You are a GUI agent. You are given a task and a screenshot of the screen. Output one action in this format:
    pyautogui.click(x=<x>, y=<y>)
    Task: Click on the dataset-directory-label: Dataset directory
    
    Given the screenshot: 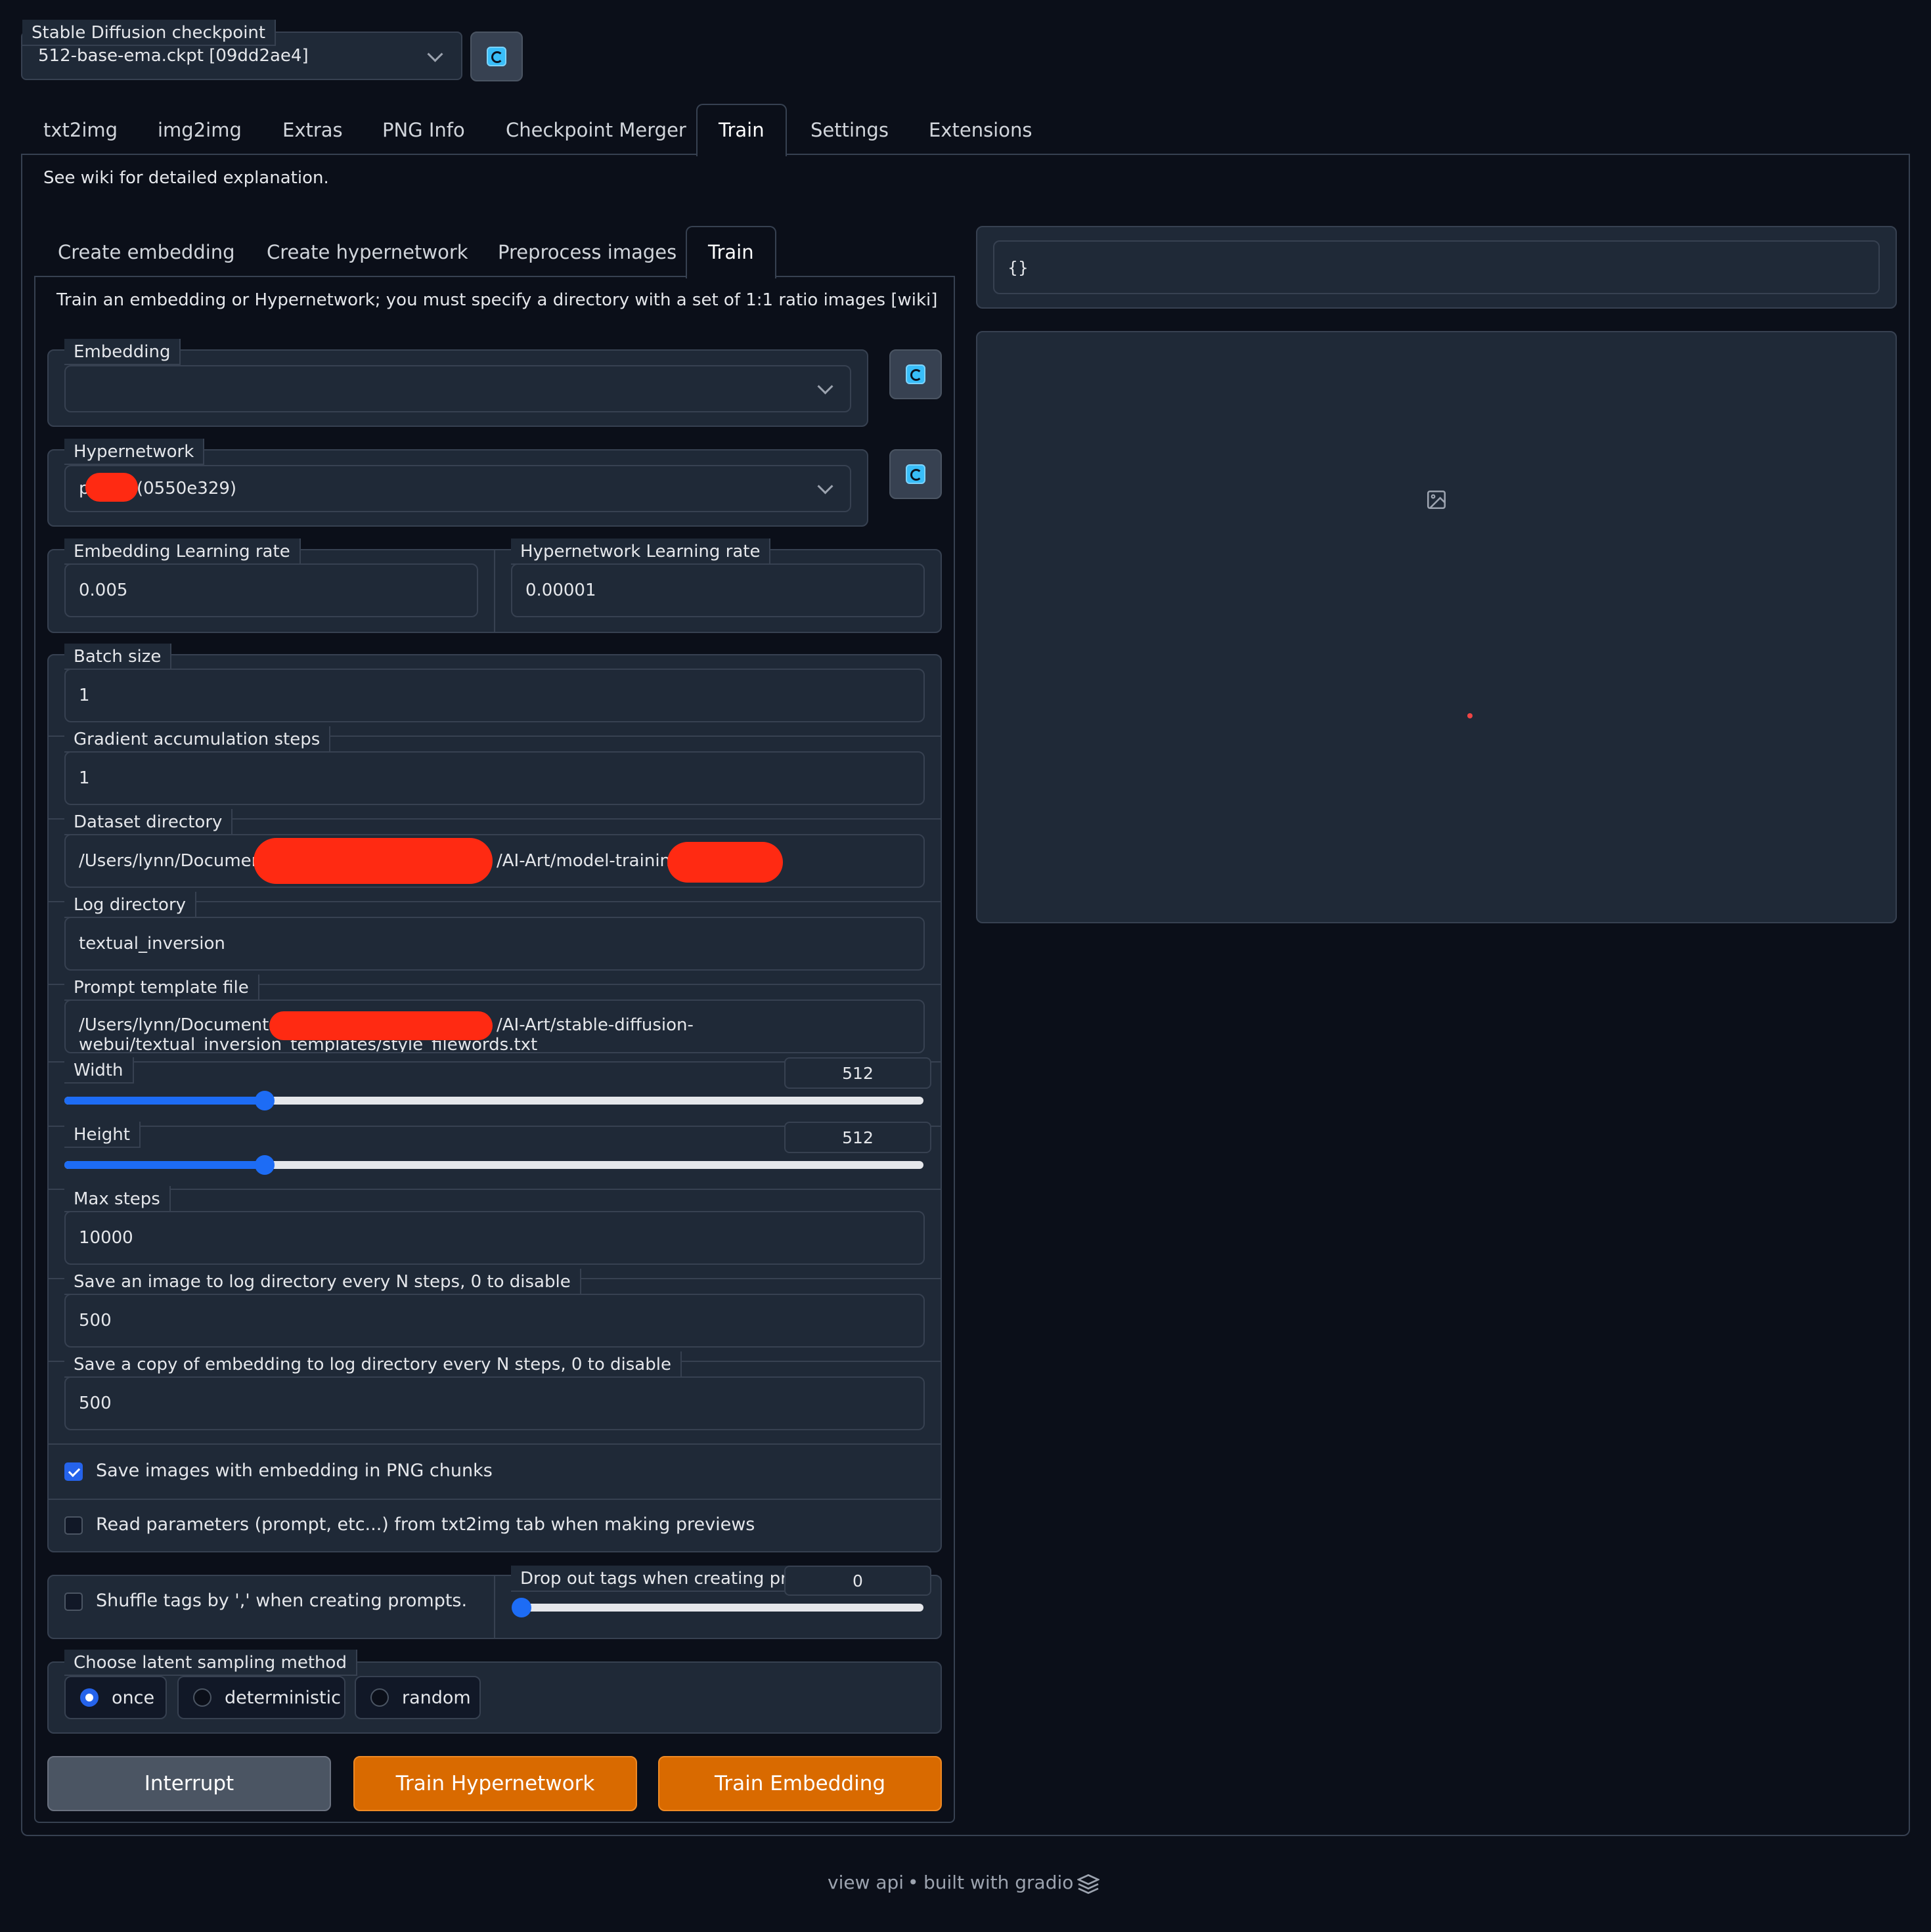 What is the action you would take?
    pyautogui.click(x=148, y=822)
    